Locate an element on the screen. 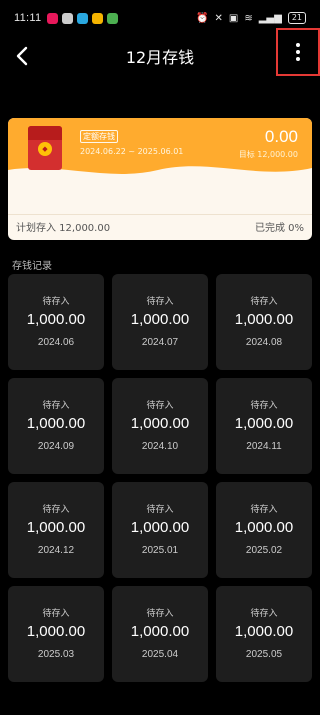  record-tile: 待存入 1,000.00 2024.12 is located at coordinates (56, 530).